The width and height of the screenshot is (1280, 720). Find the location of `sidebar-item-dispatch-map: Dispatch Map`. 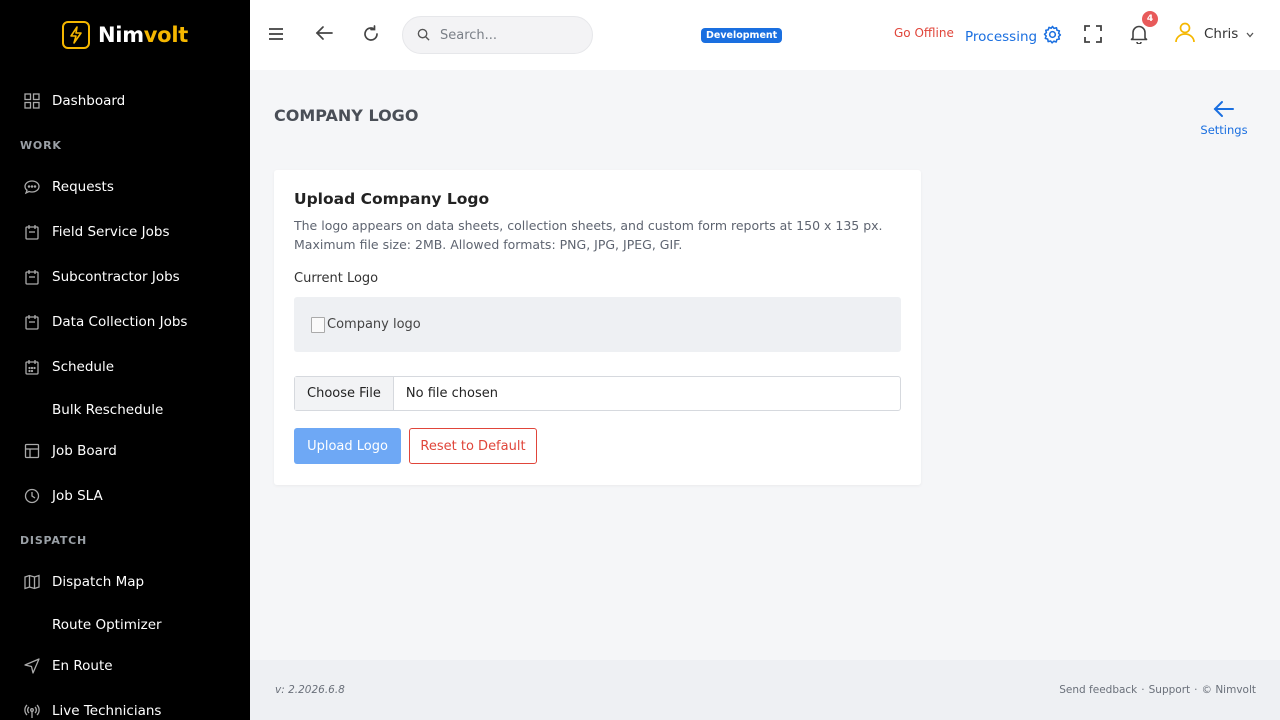

sidebar-item-dispatch-map: Dispatch Map is located at coordinates (84, 582).